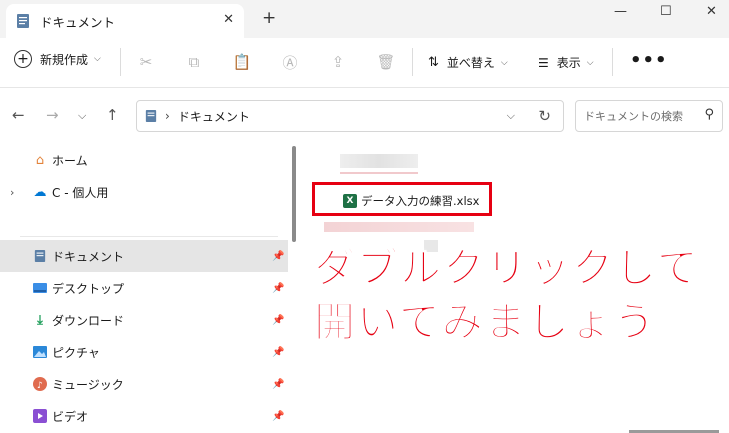 This screenshot has height=433, width=729. Describe the element at coordinates (70, 416) in the screenshot. I see `sidebar-item-label: ビデオ` at that location.